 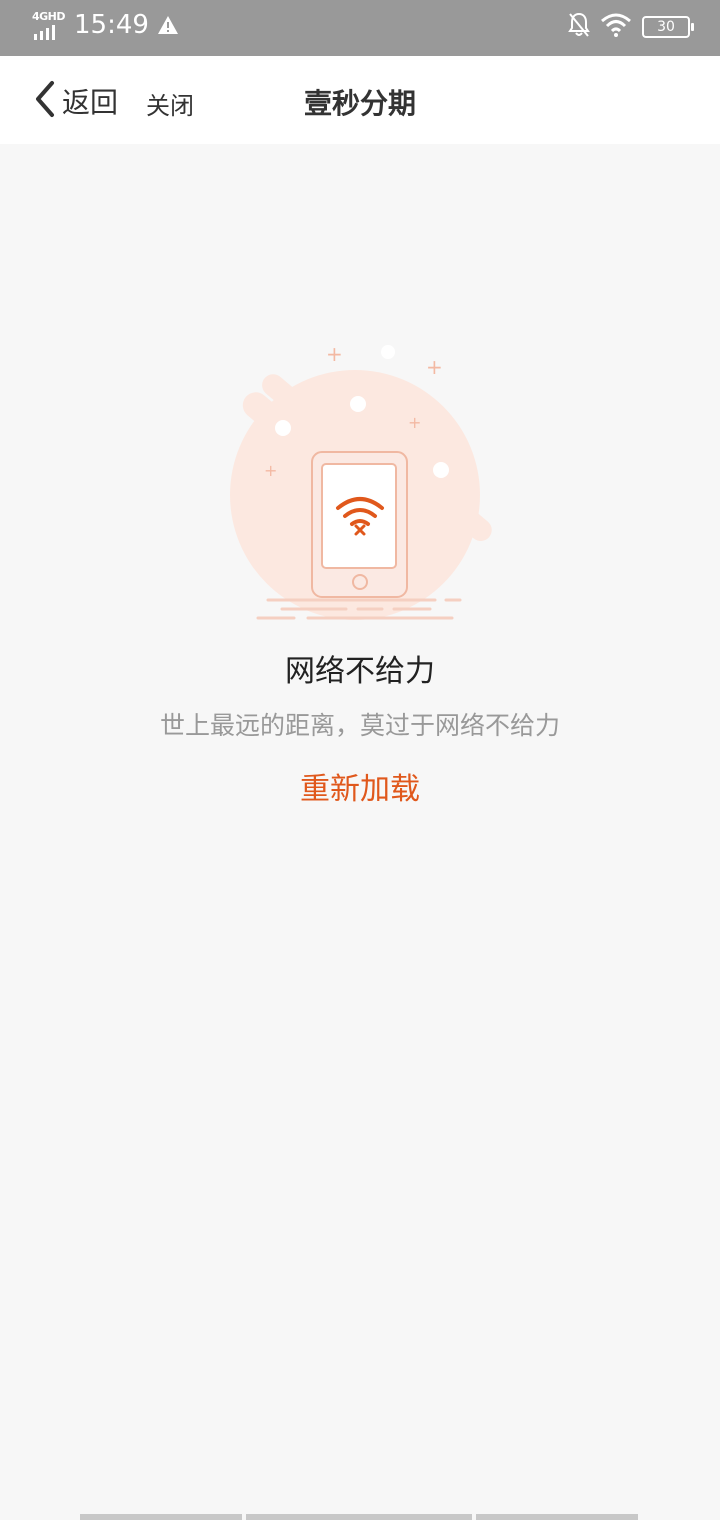 I want to click on page-title: 壹秒分期, so click(x=359, y=103).